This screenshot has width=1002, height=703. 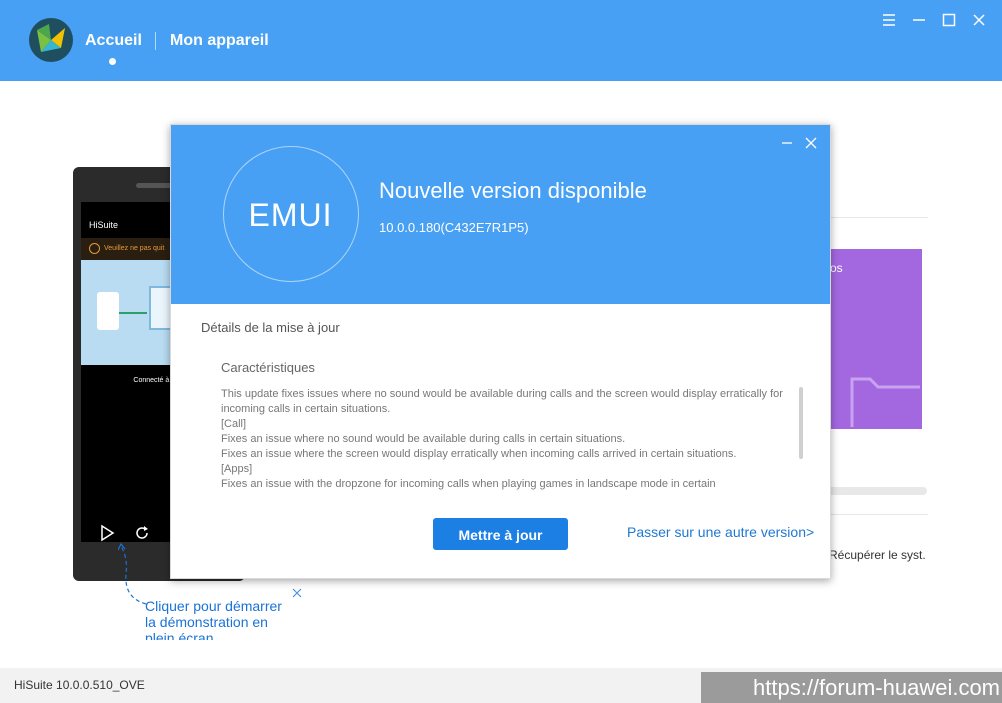 What do you see at coordinates (134, 248) in the screenshot?
I see `phone-warning-text: Veuillez ne pas quit` at bounding box center [134, 248].